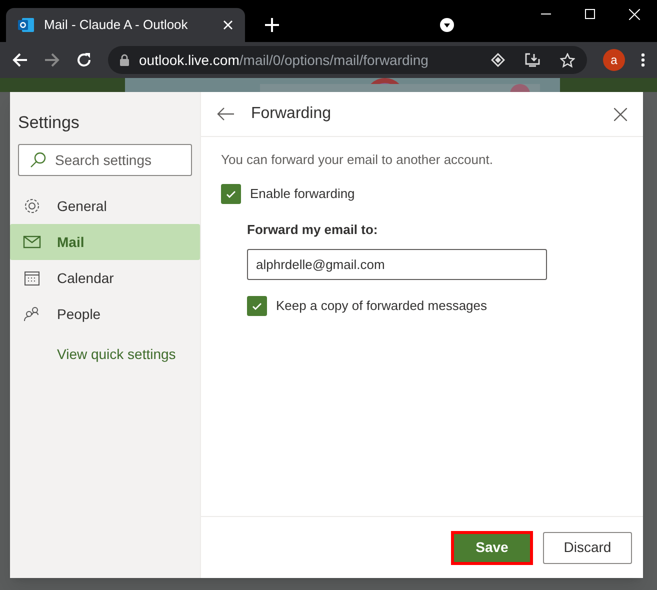  Describe the element at coordinates (532, 60) in the screenshot. I see `install-icon` at that location.